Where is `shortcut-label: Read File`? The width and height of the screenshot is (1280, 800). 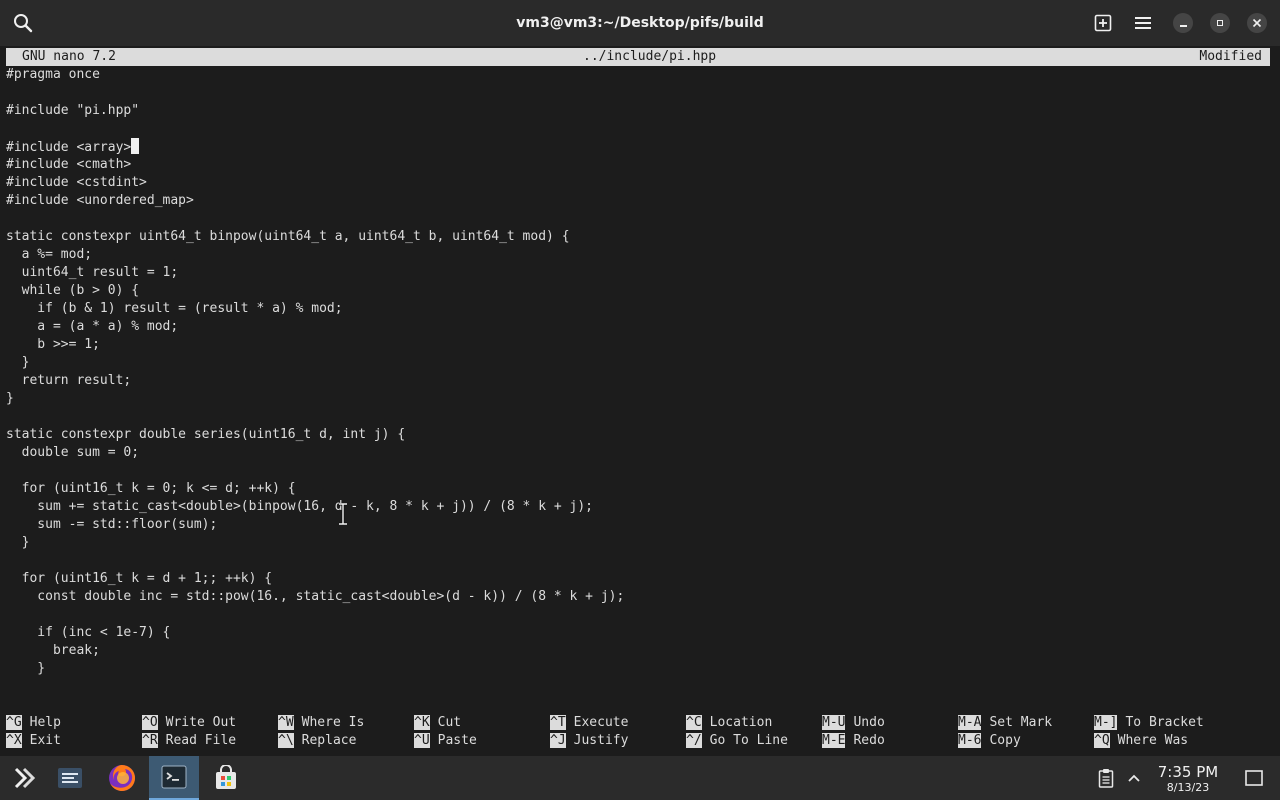
shortcut-label: Read File is located at coordinates (201, 740).